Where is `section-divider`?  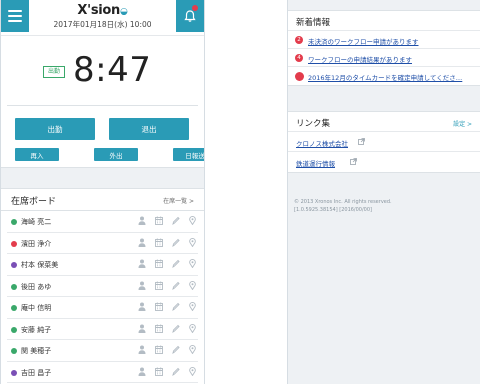 section-divider is located at coordinates (102, 178).